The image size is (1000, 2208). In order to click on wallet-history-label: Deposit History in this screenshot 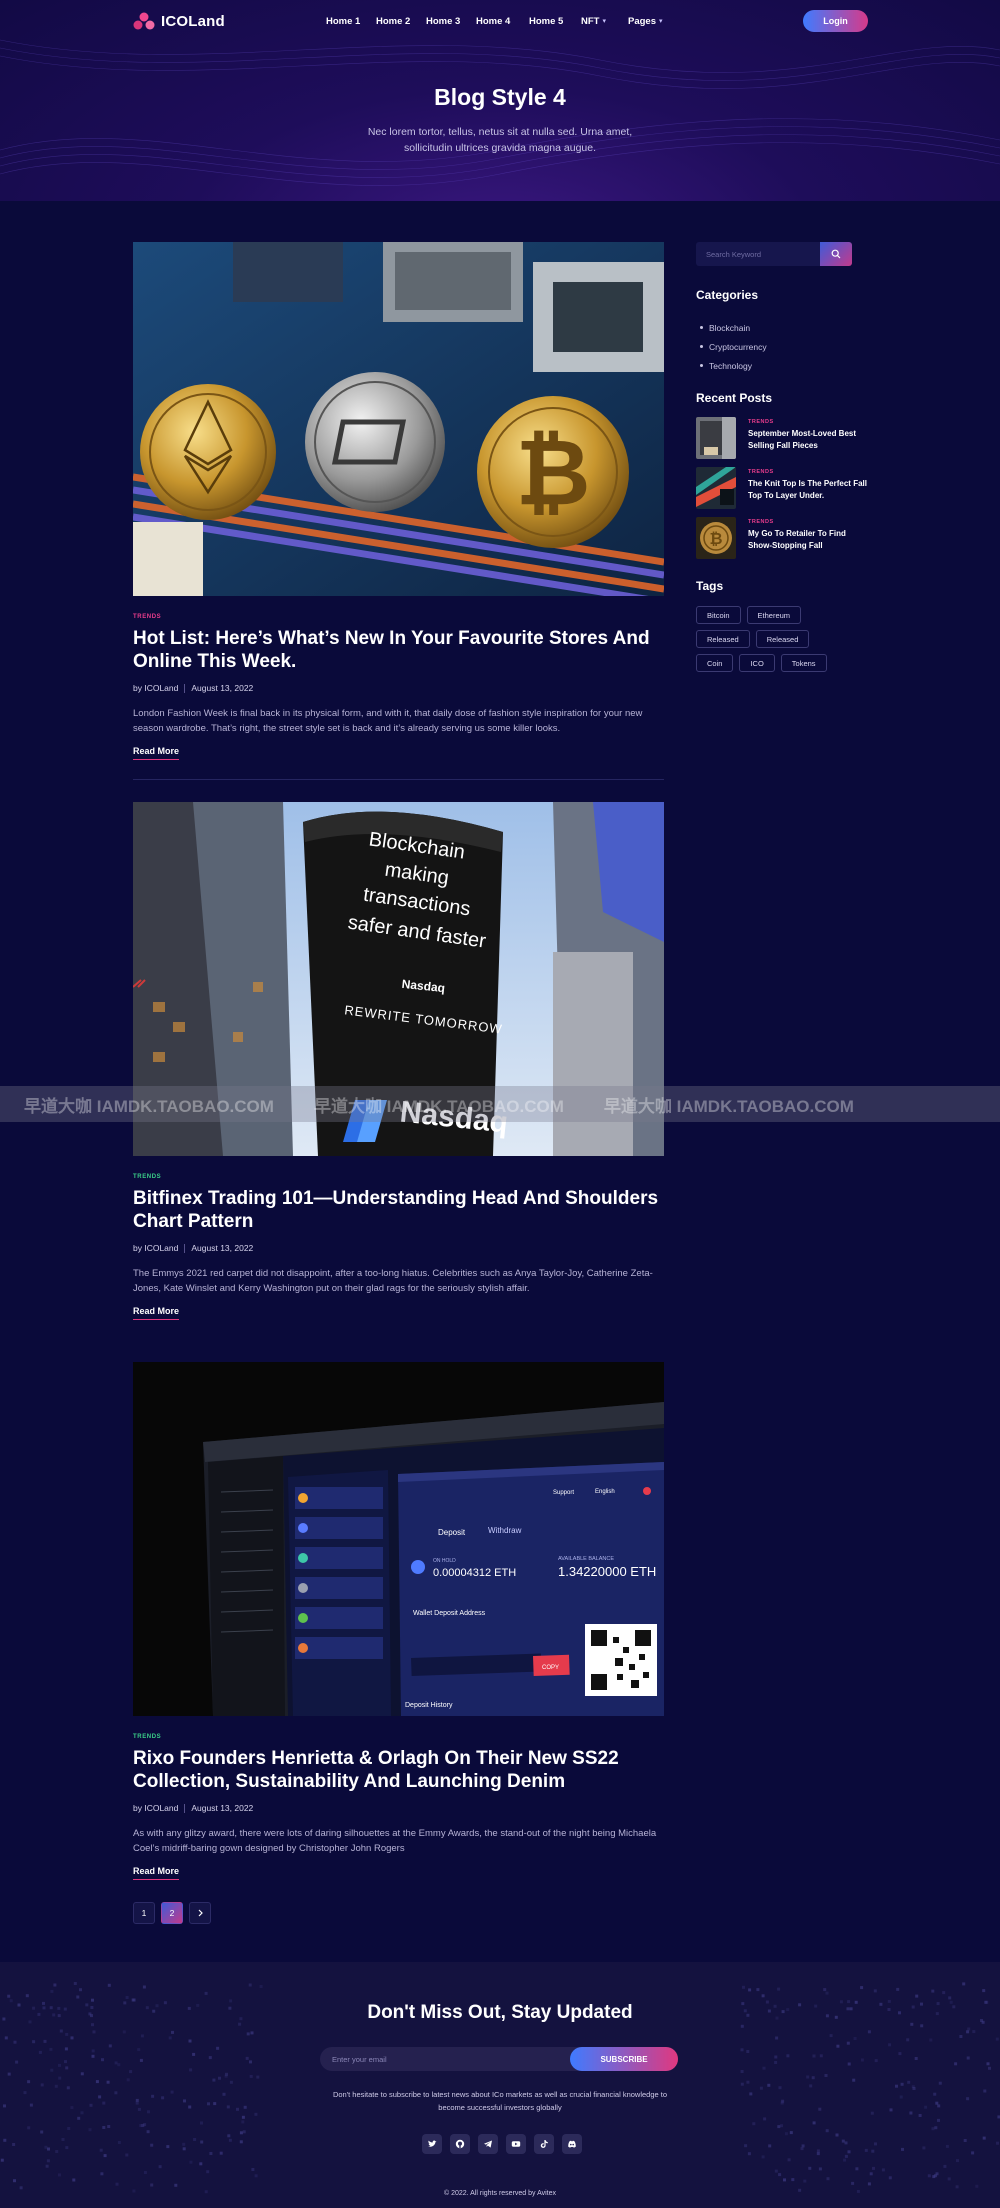, I will do `click(429, 1705)`.